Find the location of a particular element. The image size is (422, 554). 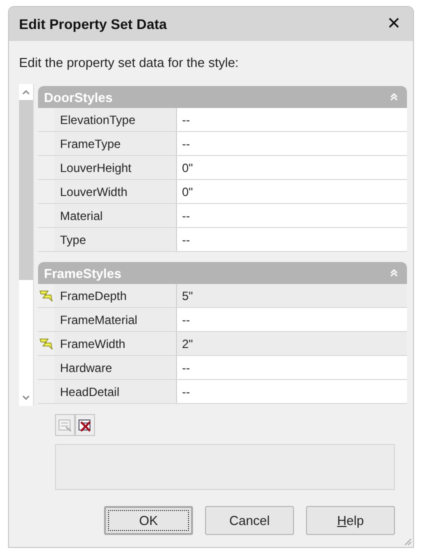

remove-property-button is located at coordinates (85, 425).